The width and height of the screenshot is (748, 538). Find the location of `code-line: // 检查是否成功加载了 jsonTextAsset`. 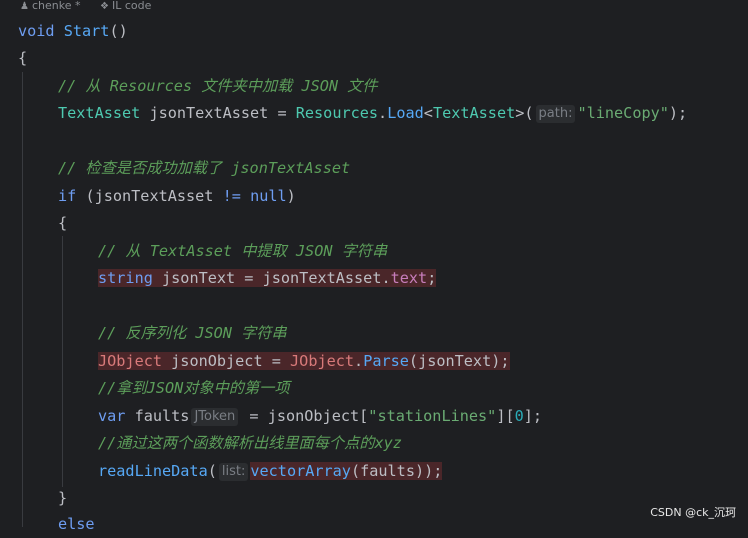

code-line: // 检查是否成功加载了 jsonTextAsset is located at coordinates (204, 168).